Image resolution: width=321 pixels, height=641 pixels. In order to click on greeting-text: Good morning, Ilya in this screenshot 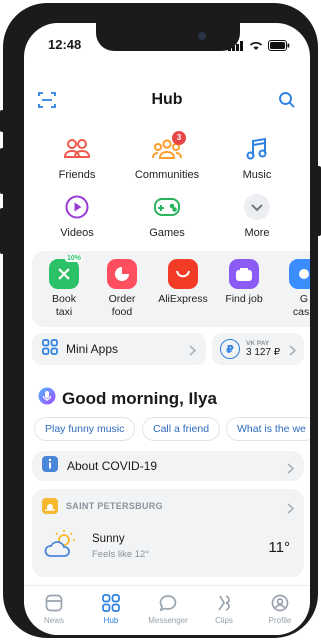, I will do `click(139, 398)`.